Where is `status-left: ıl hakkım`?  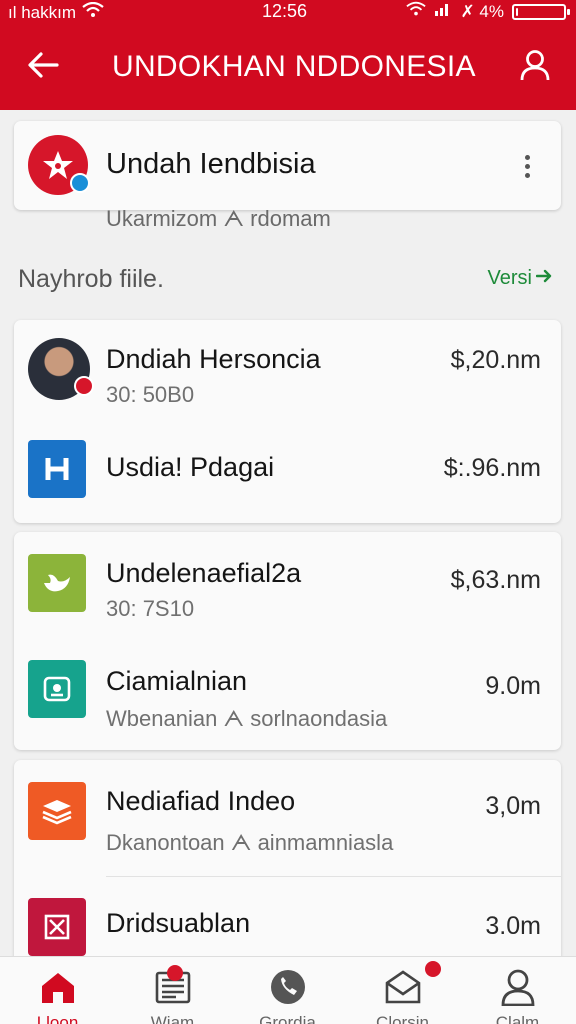
status-left: ıl hakkım is located at coordinates (56, 12).